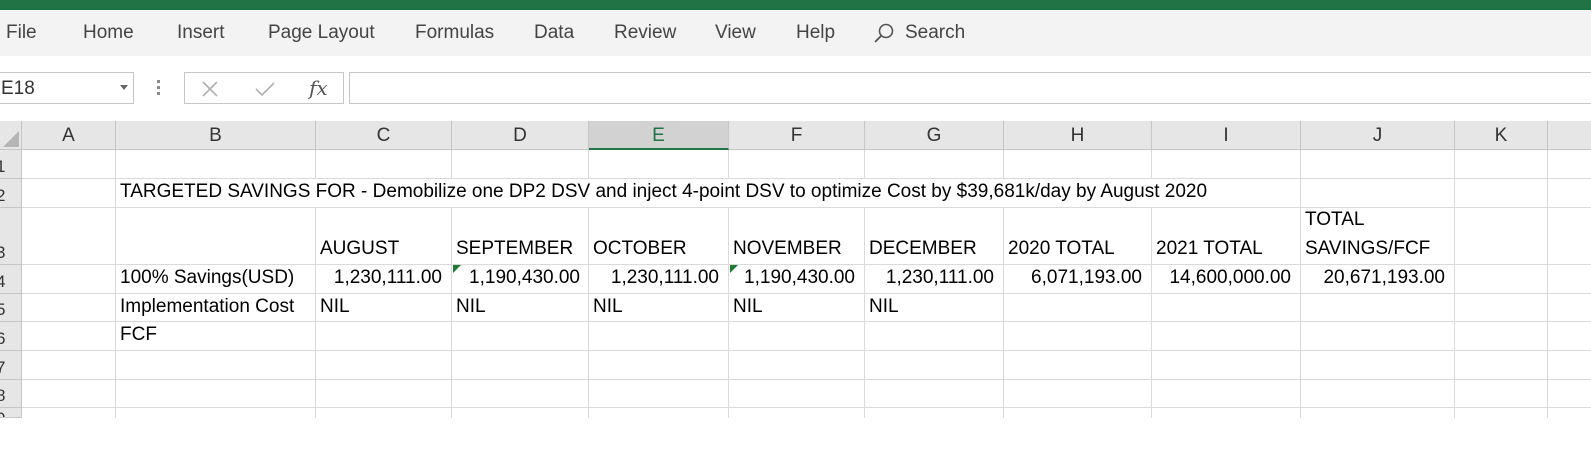 The image size is (1591, 472). Describe the element at coordinates (970, 88) in the screenshot. I see `formula-input` at that location.